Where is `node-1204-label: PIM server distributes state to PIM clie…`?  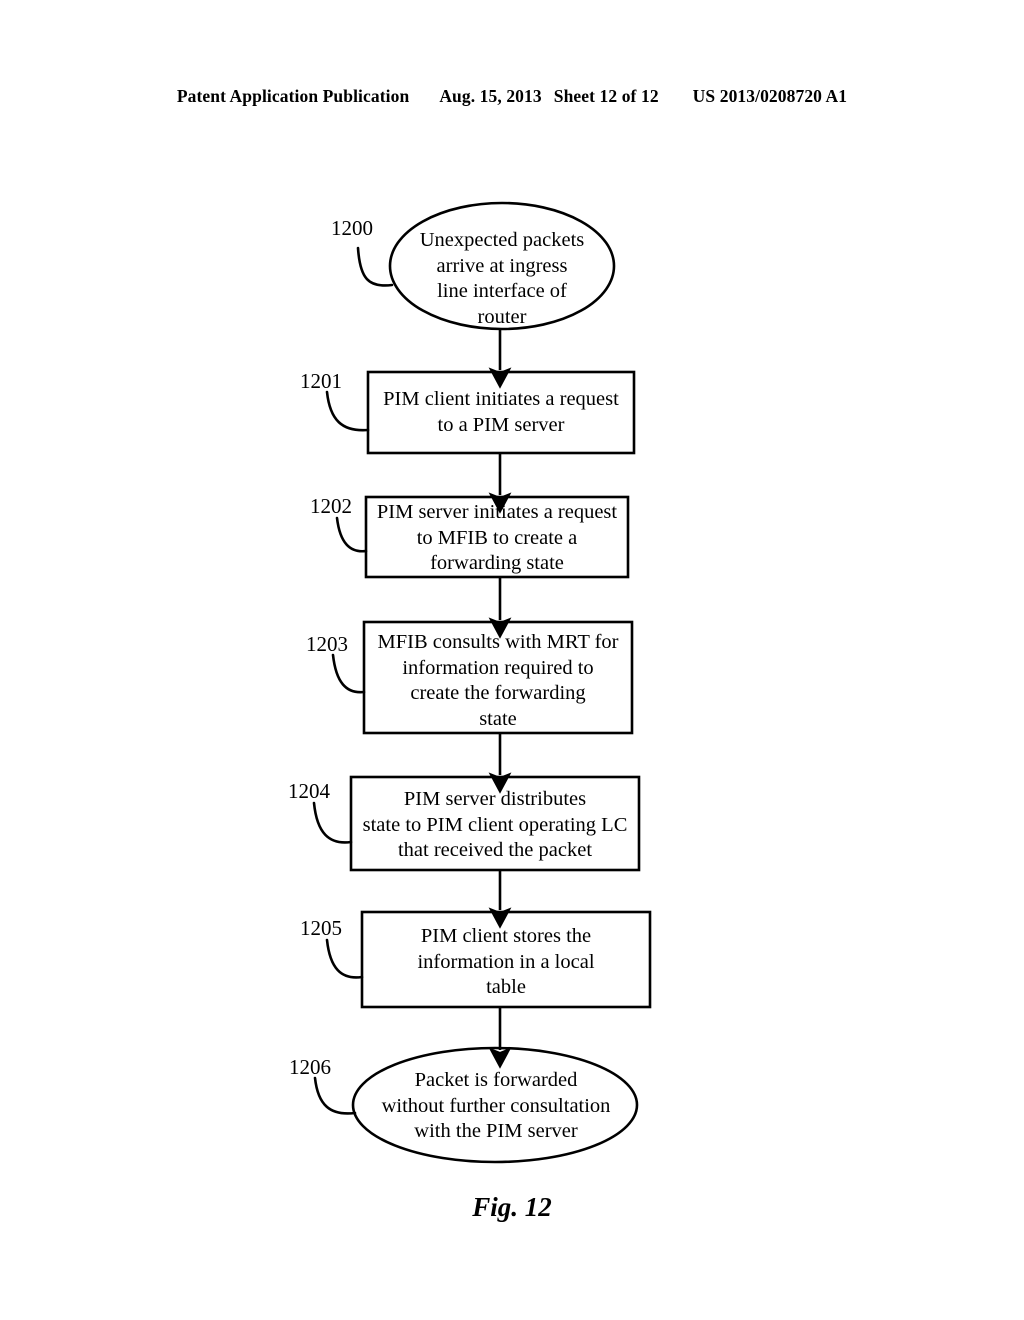 node-1204-label: PIM server distributes state to PIM clie… is located at coordinates (495, 824).